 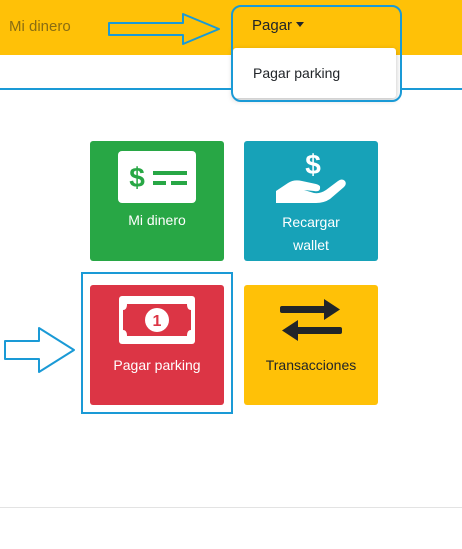 What do you see at coordinates (157, 177) in the screenshot?
I see `money-check-icon: $` at bounding box center [157, 177].